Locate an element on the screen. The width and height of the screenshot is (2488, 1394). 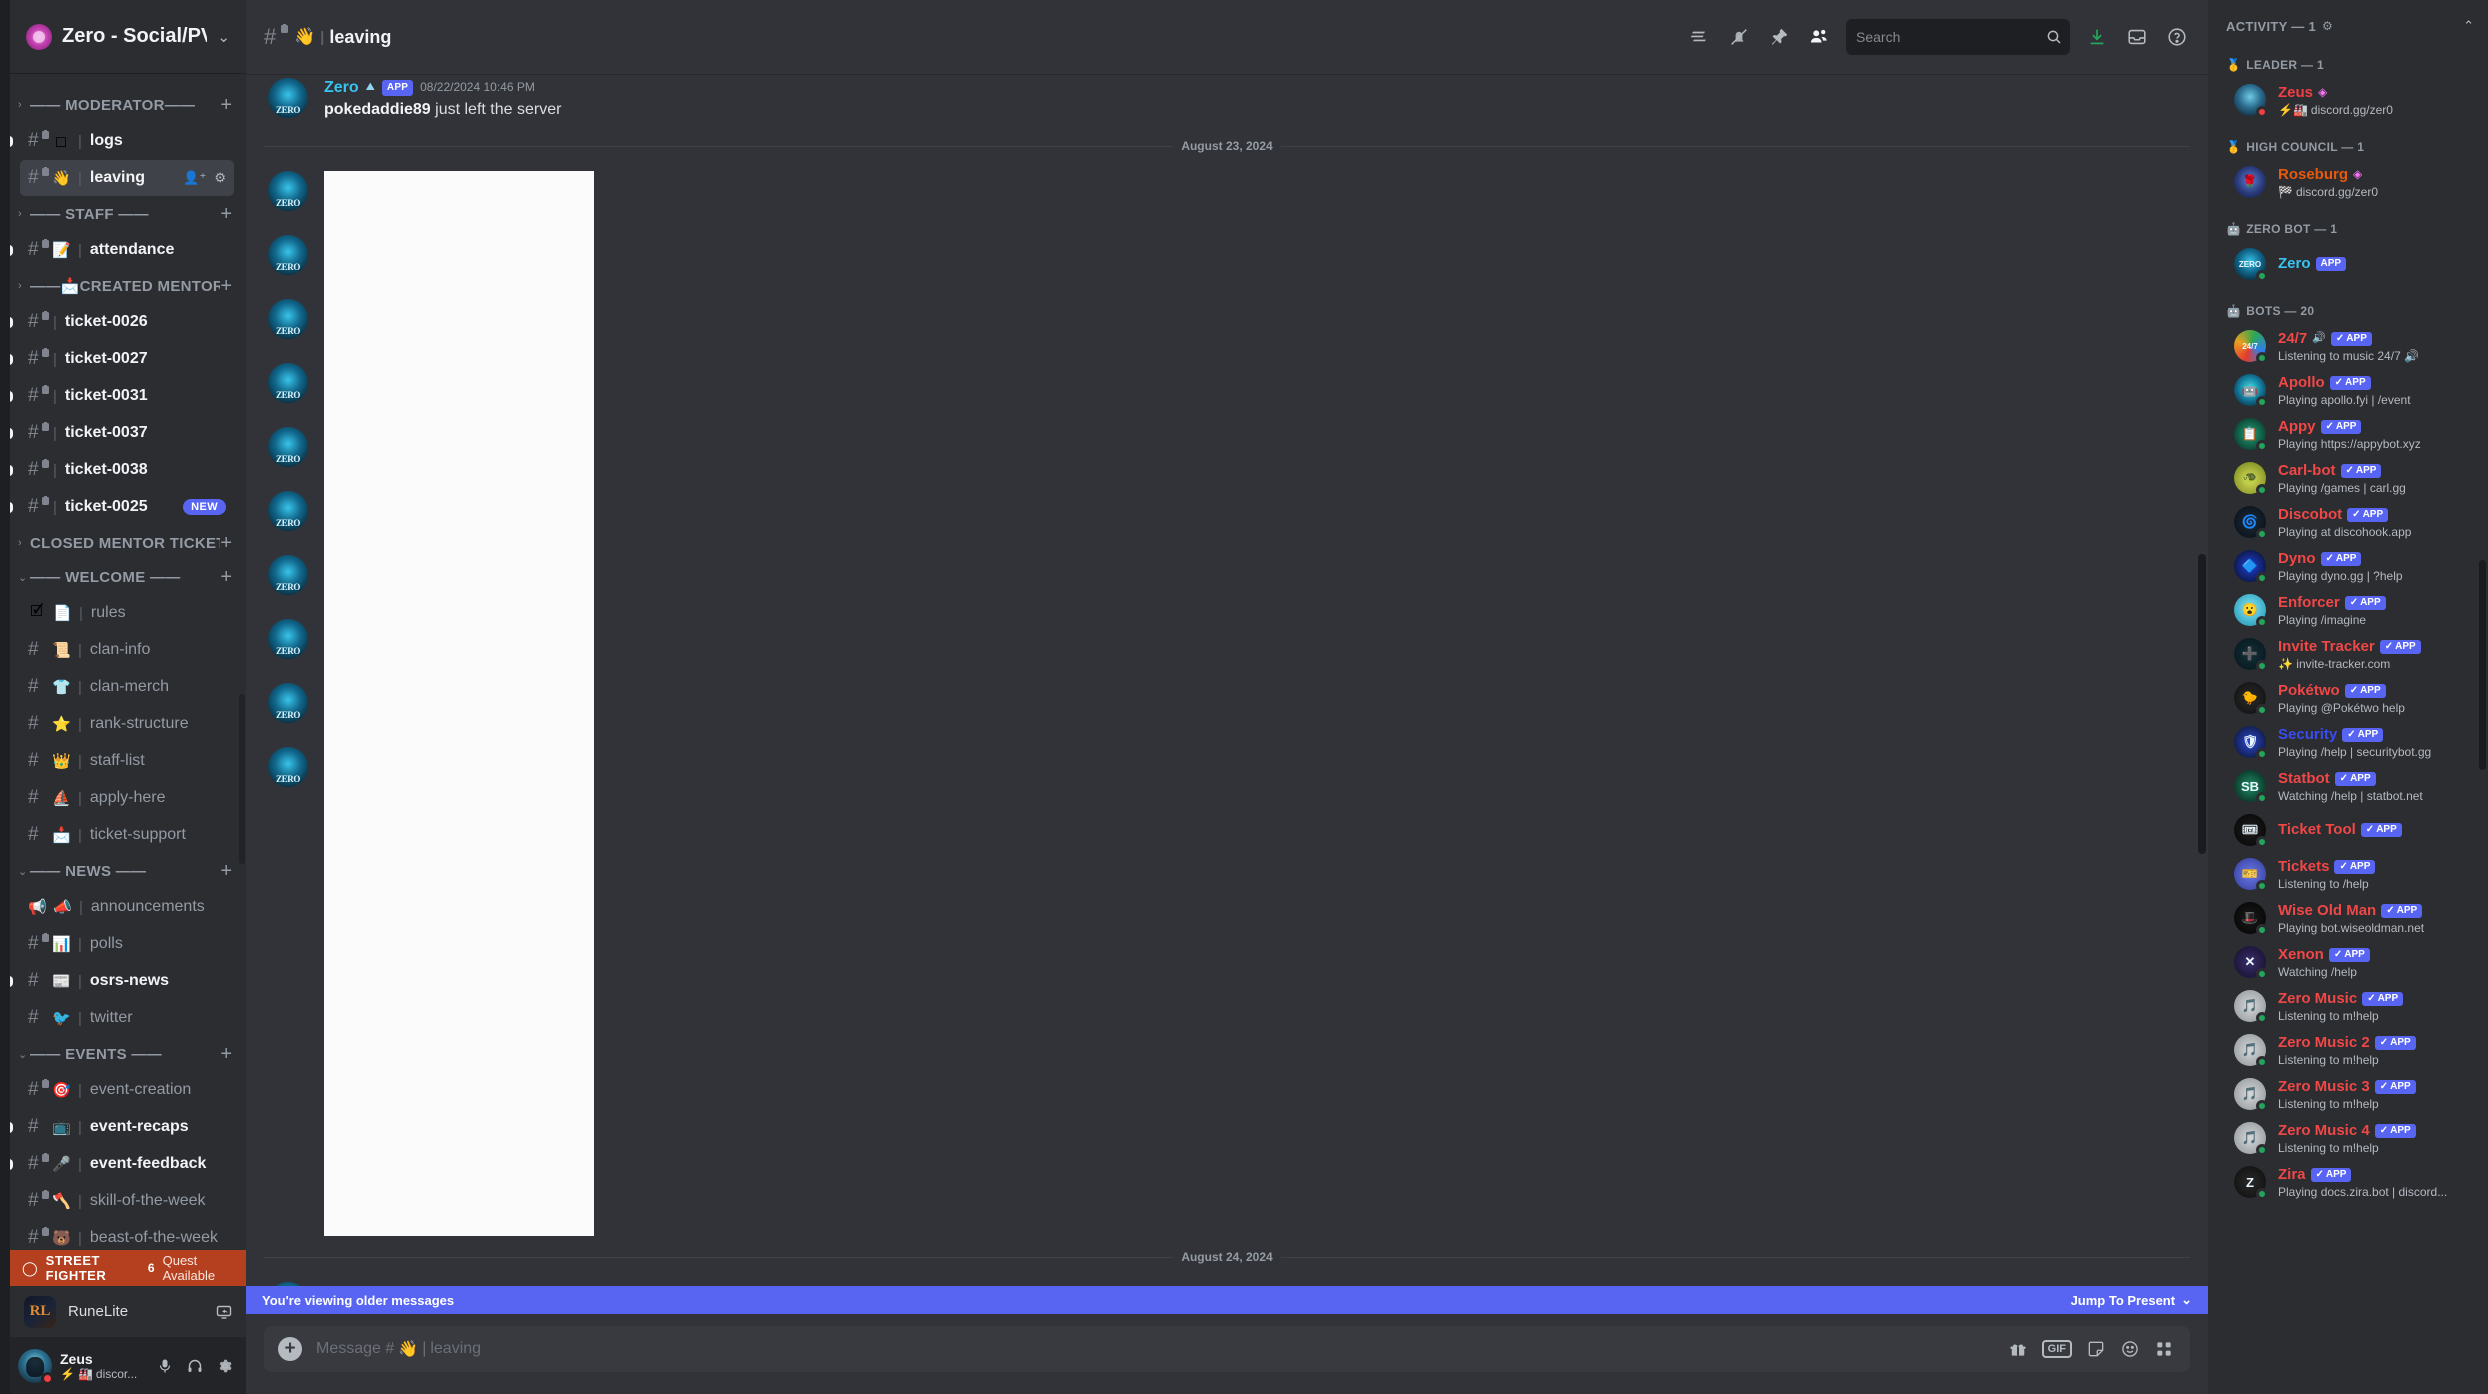
message-input: Message # 👋 | leaving is located at coordinates (1155, 1349).